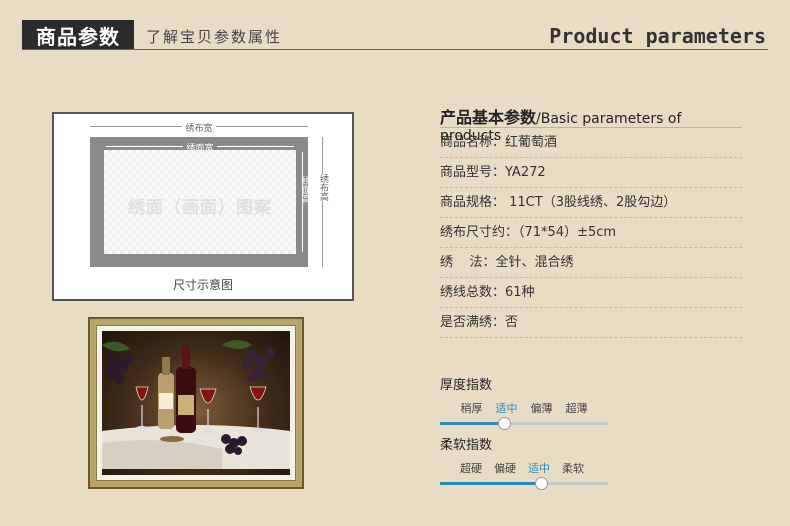  What do you see at coordinates (305, 189) in the screenshot?
I see `face-height-label: 绣面高` at bounding box center [305, 189].